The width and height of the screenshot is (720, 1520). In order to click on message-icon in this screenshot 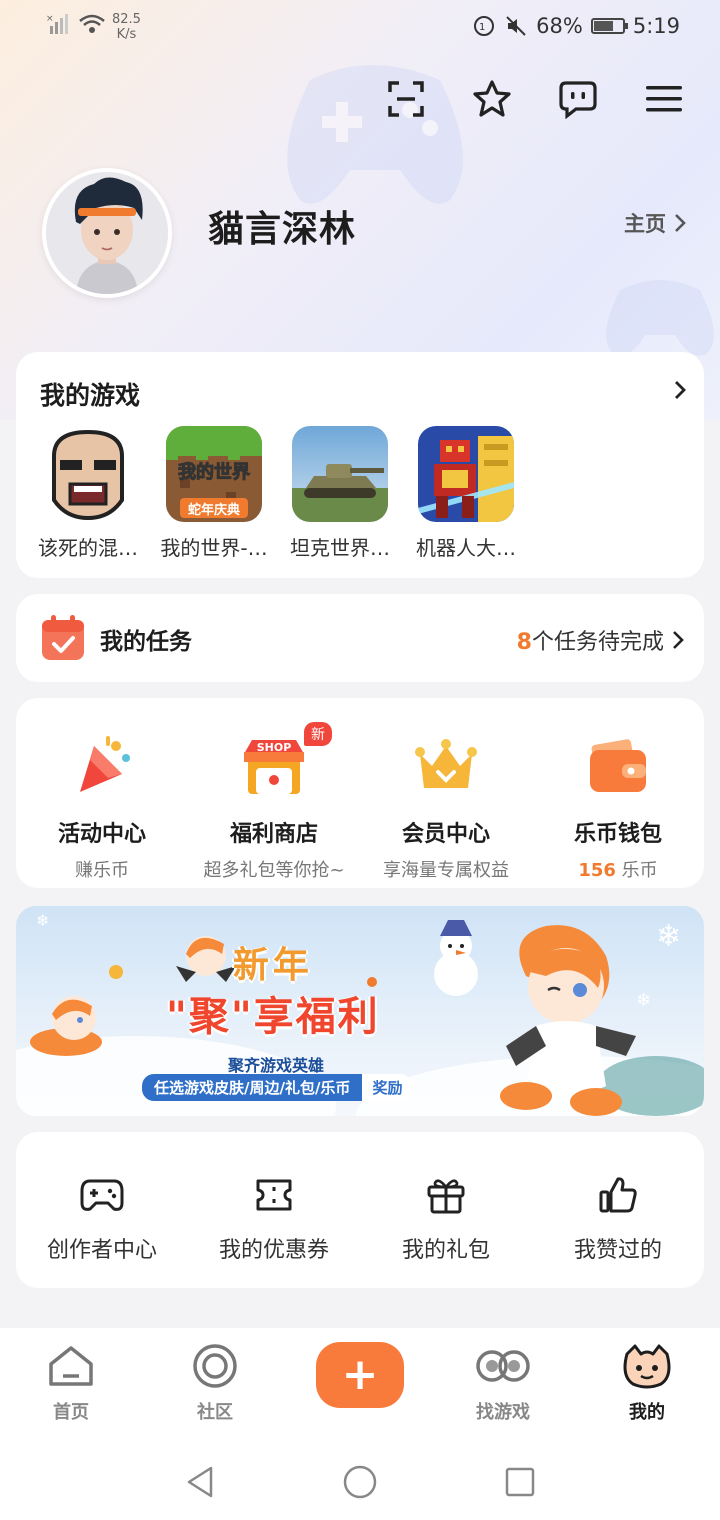, I will do `click(578, 100)`.